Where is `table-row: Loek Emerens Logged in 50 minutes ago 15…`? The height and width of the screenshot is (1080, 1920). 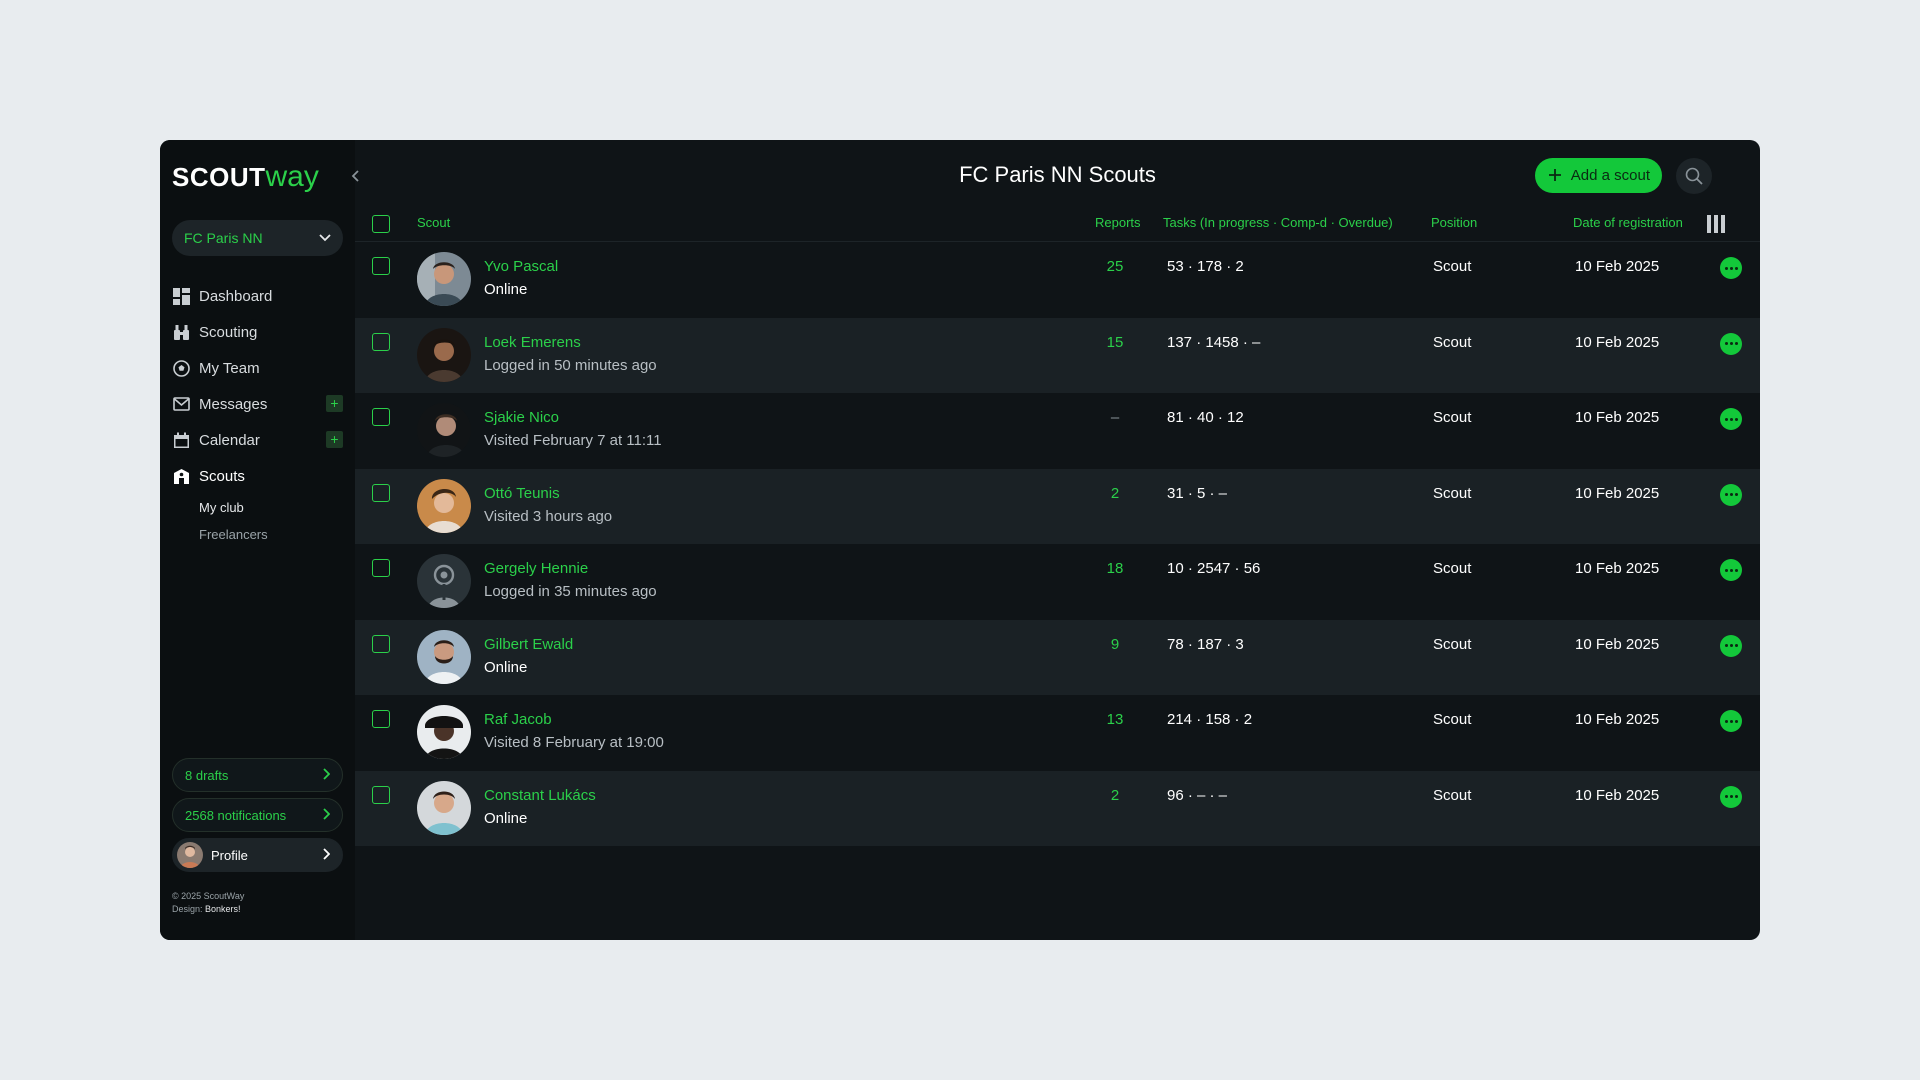 table-row: Loek Emerens Logged in 50 minutes ago 15… is located at coordinates (1057, 355).